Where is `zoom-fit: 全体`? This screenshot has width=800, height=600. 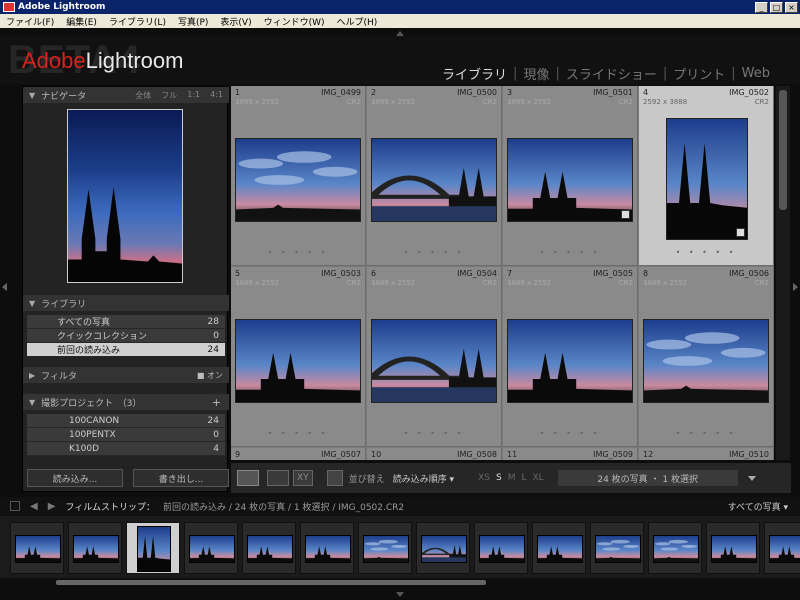 zoom-fit: 全体 is located at coordinates (143, 95).